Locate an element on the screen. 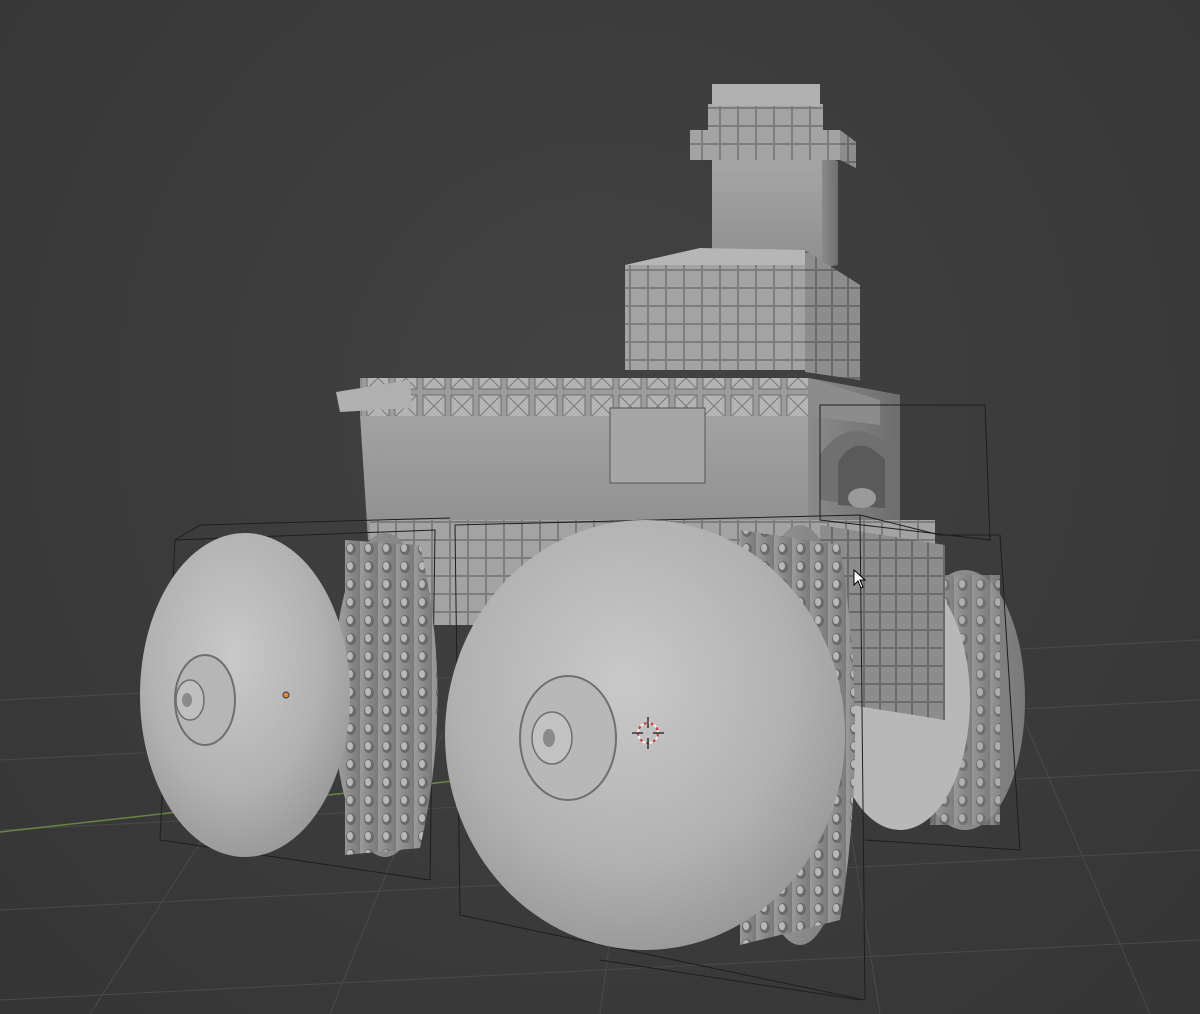  front-right-wheel is located at coordinates (650, 735).